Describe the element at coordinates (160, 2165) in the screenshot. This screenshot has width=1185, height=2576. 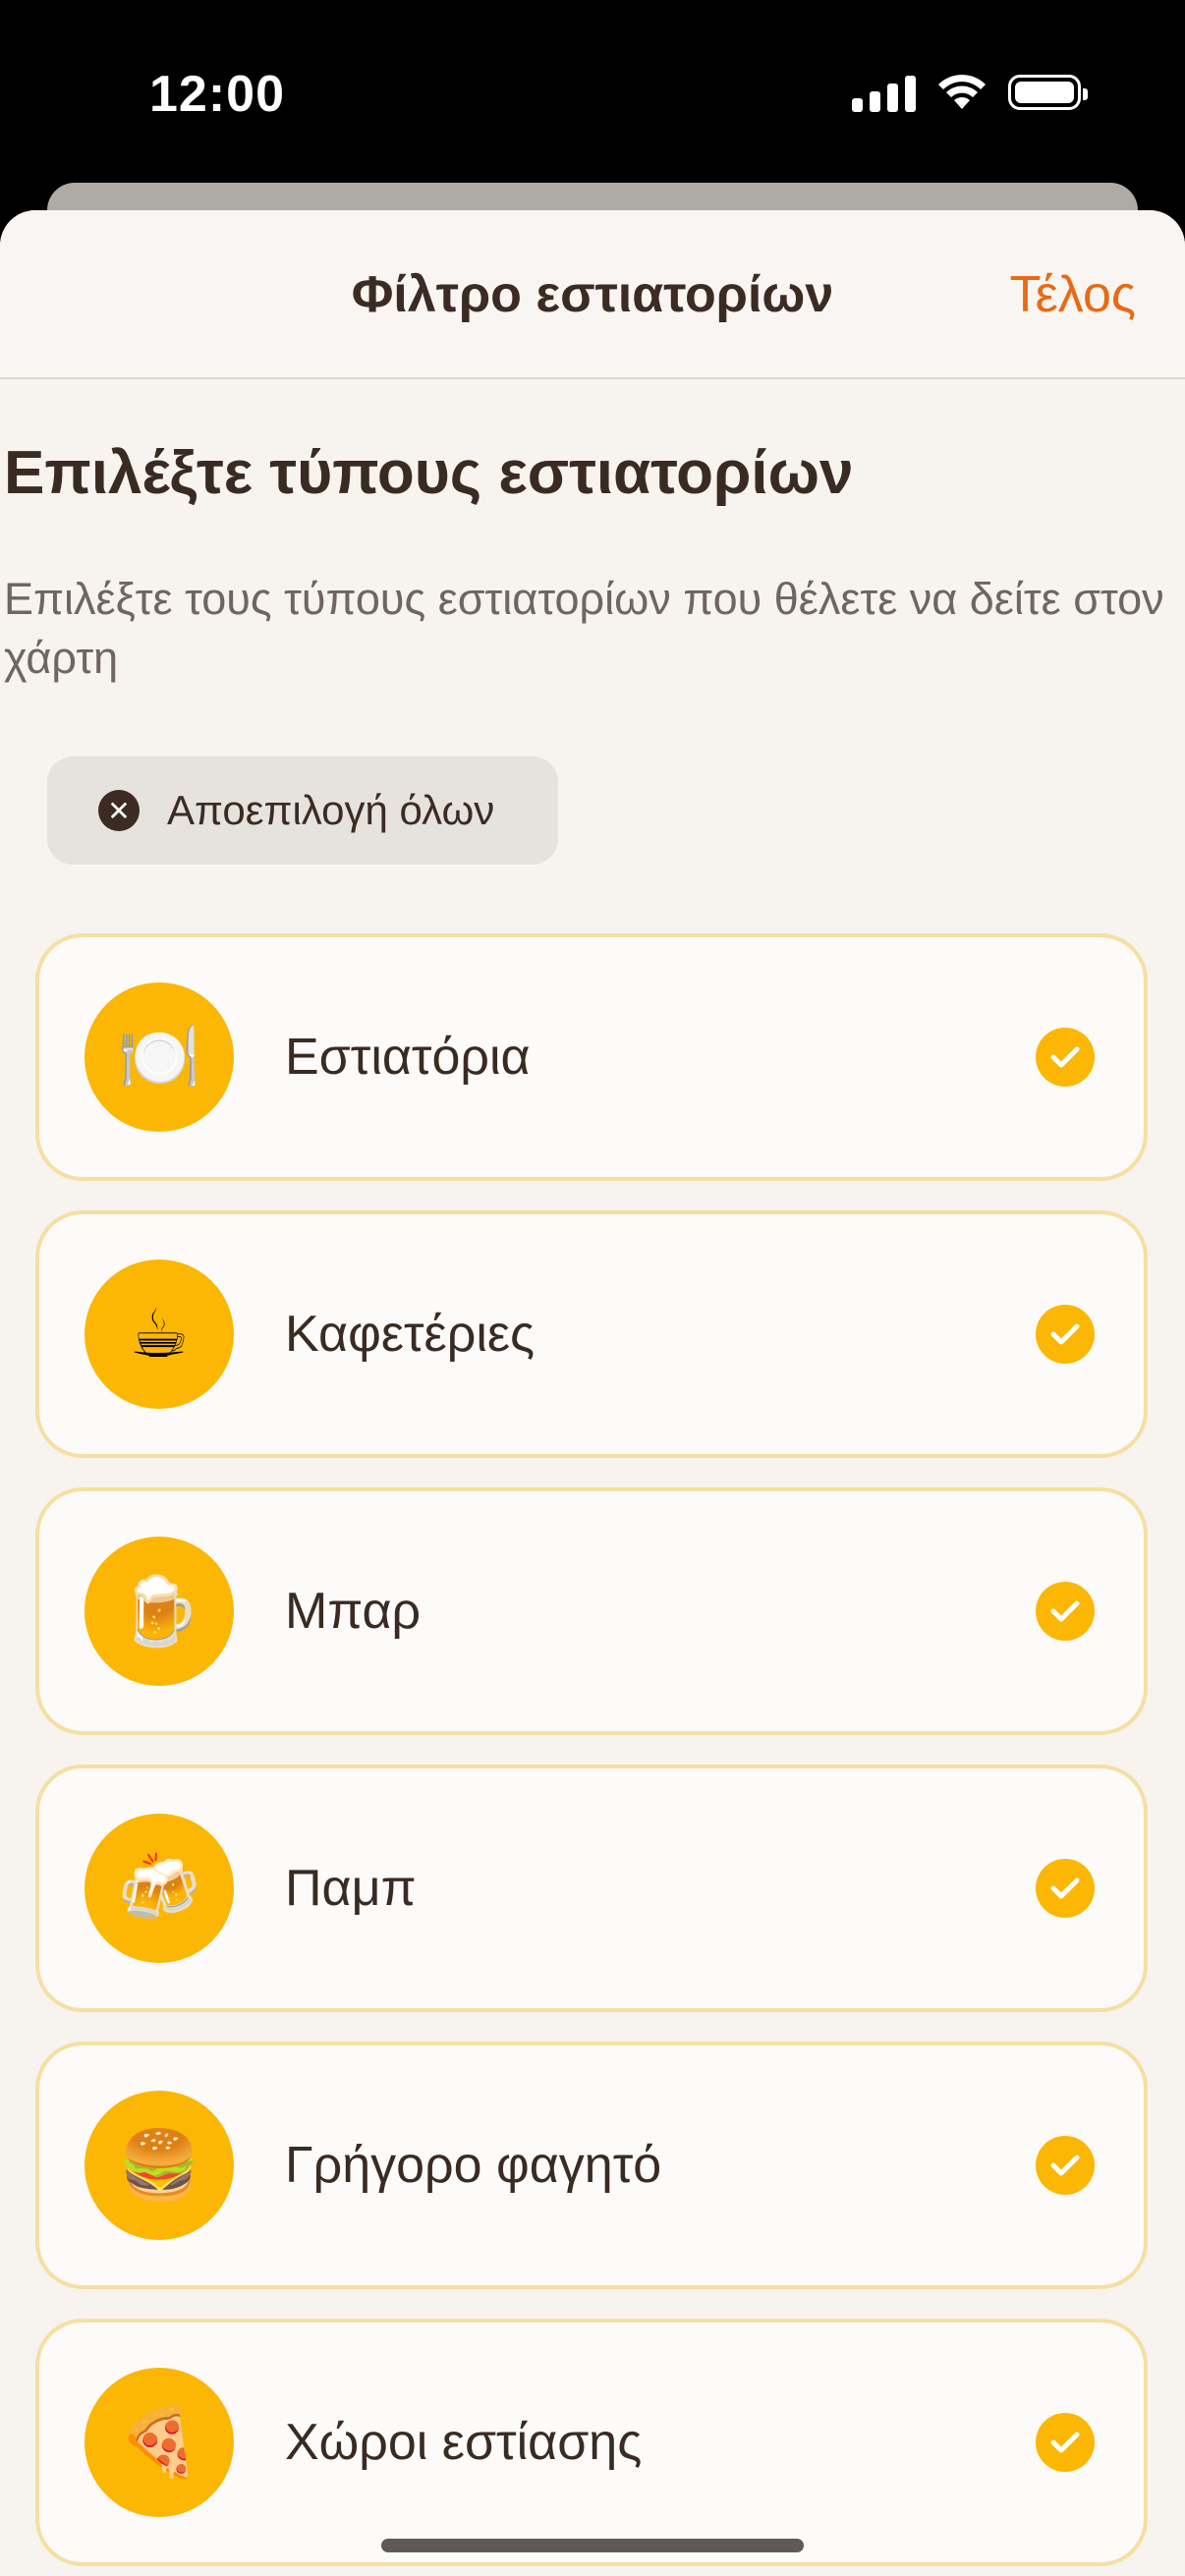
I see `burger-icon: 🍔` at that location.